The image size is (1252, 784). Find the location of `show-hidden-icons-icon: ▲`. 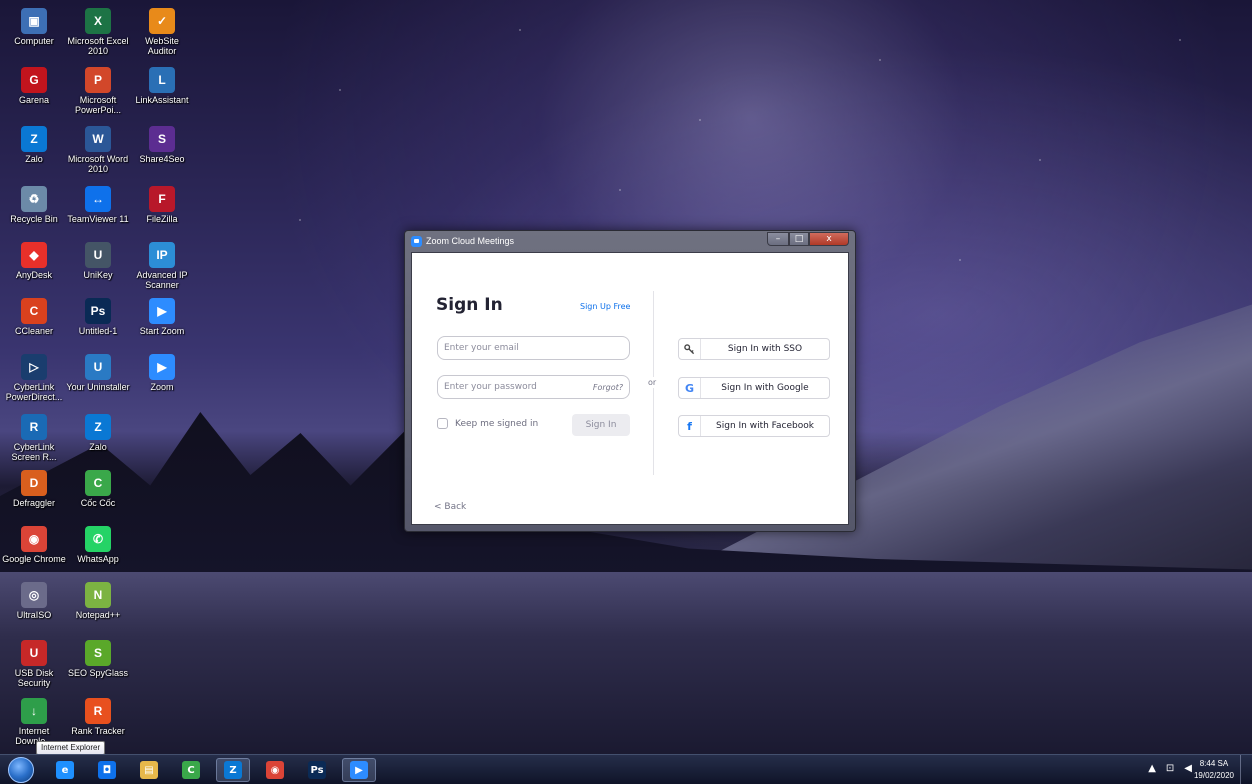

show-hidden-icons-icon: ▲ is located at coordinates (1152, 768).